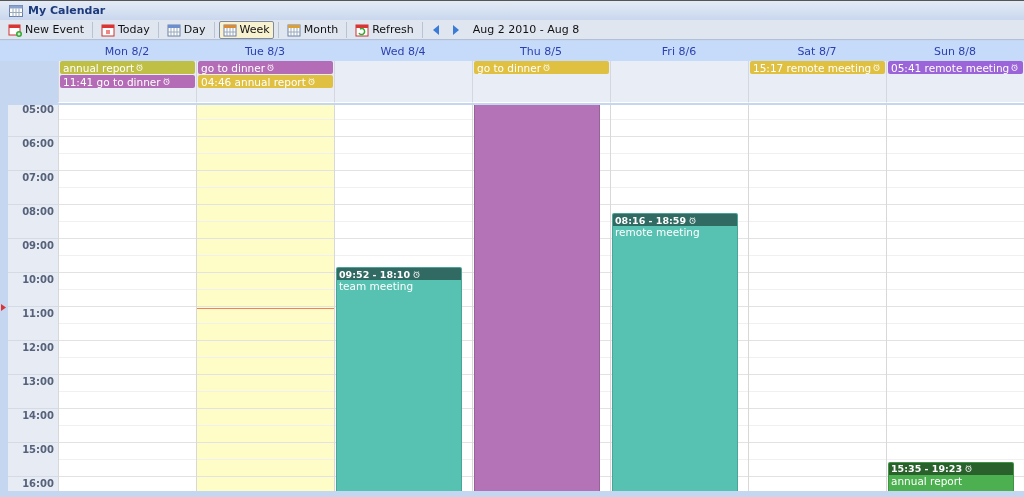 This screenshot has height=497, width=1024. Describe the element at coordinates (955, 51) in the screenshot. I see `day-header: Sun 8/8` at that location.